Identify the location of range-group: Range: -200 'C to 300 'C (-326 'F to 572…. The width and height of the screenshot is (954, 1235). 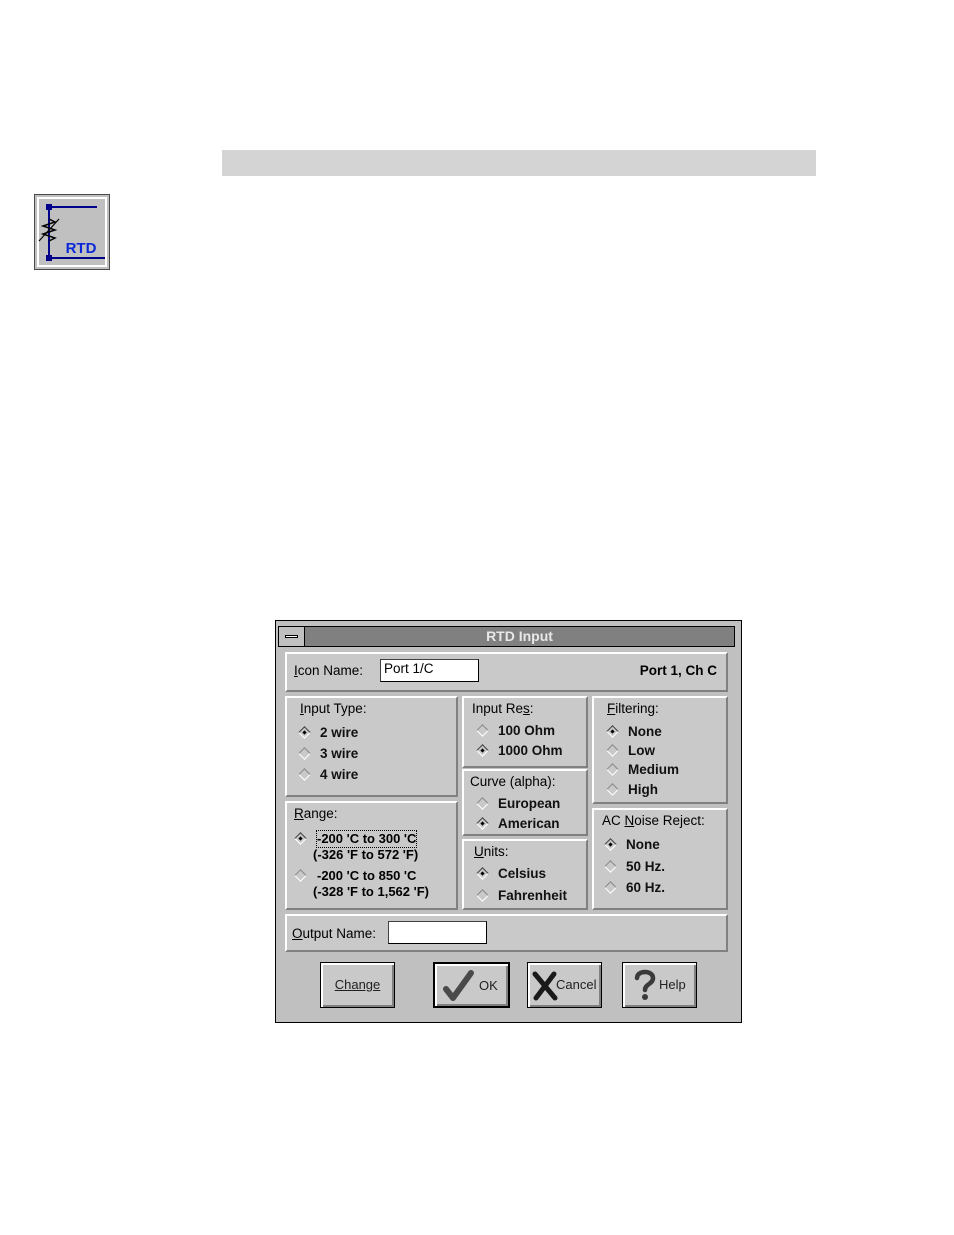
(371, 855).